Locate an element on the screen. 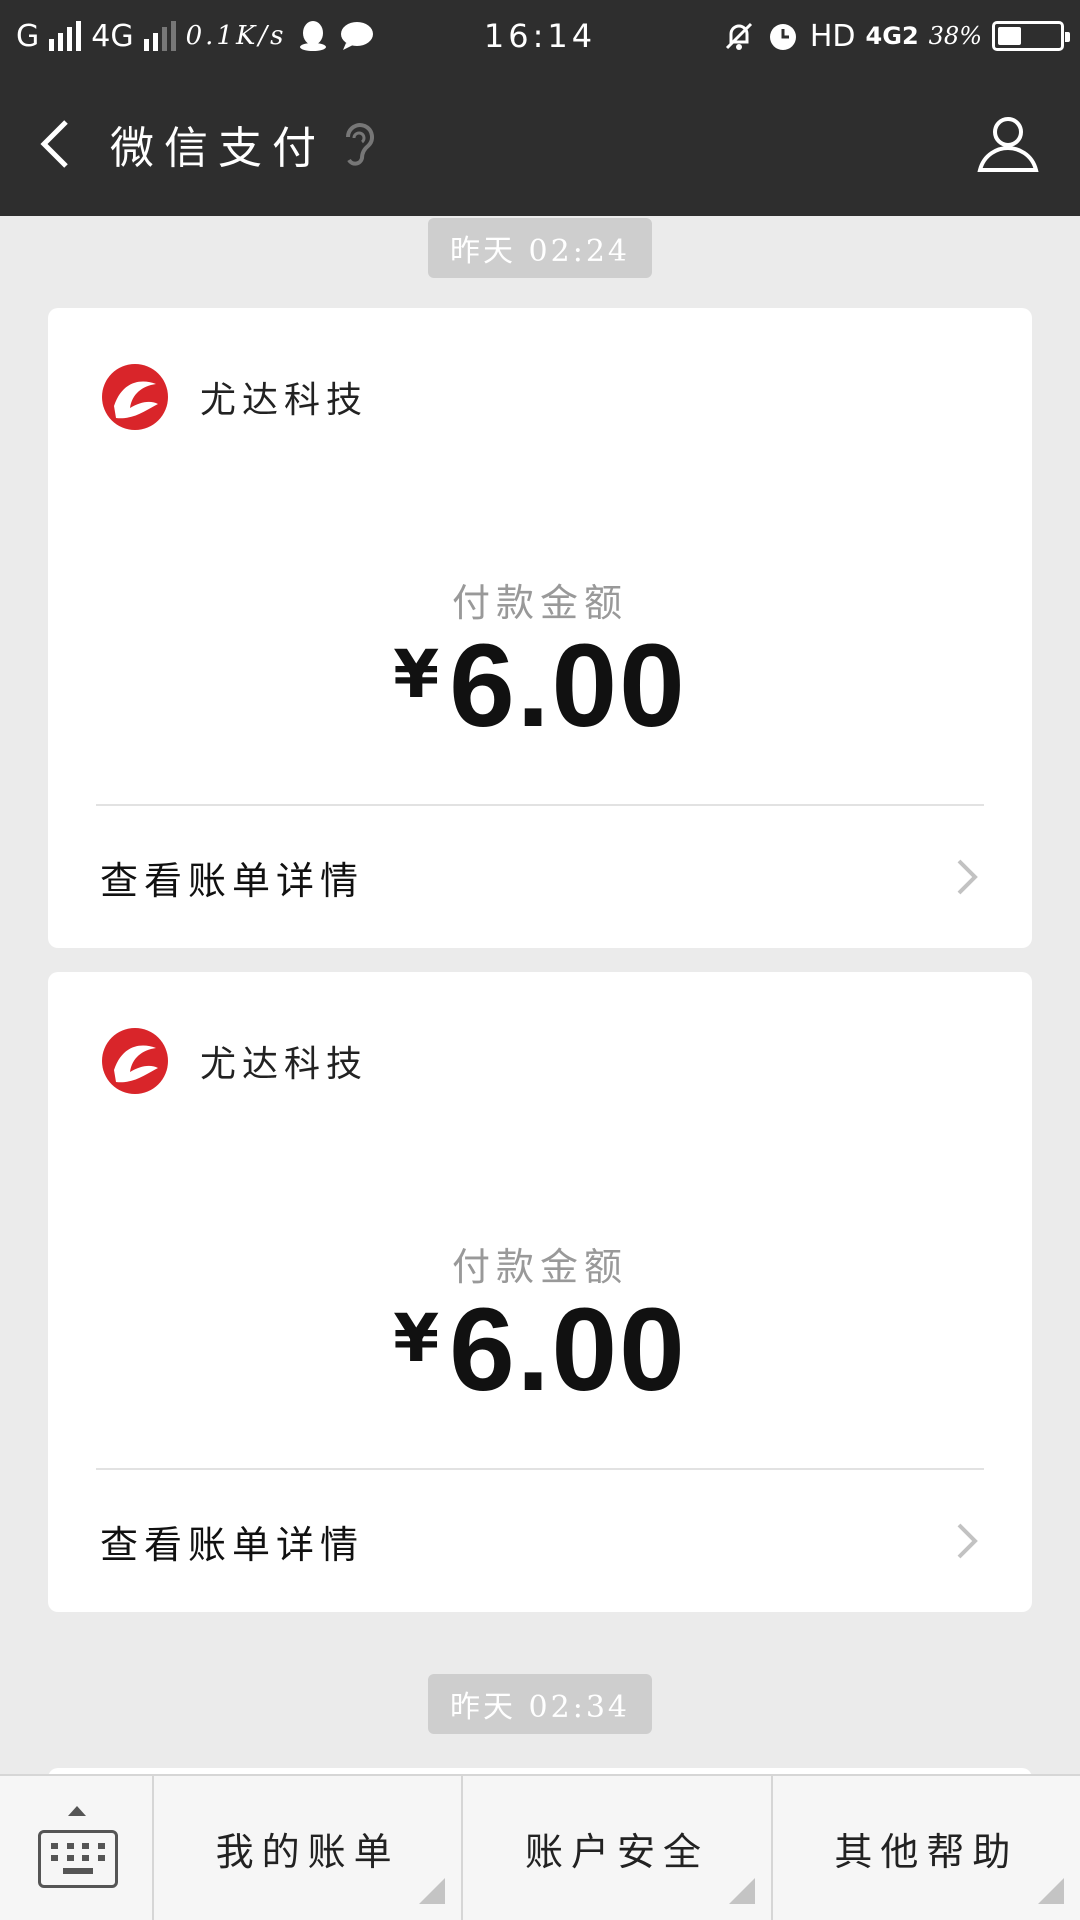  menu-label: 账户安全 is located at coordinates (616, 1851).